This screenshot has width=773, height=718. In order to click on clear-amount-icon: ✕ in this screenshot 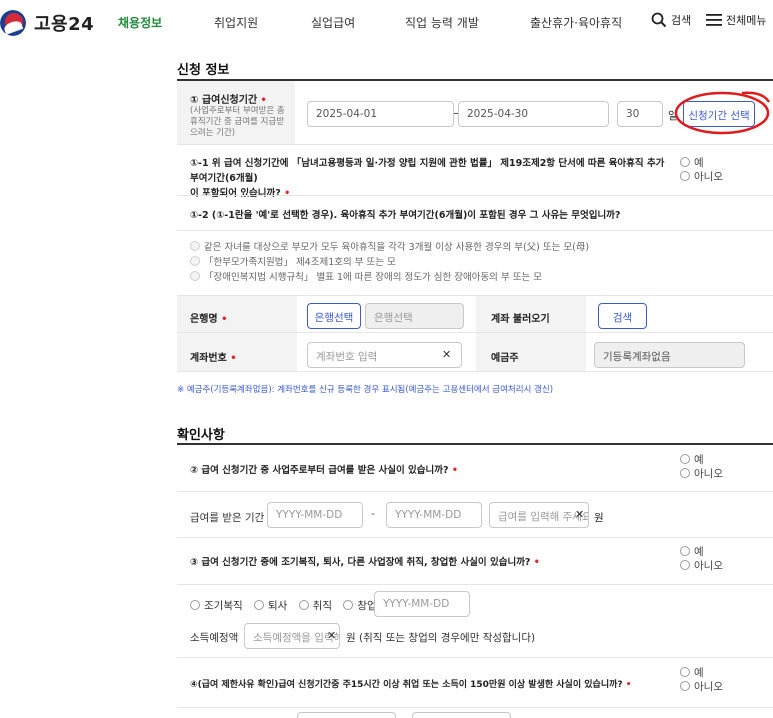, I will do `click(579, 514)`.